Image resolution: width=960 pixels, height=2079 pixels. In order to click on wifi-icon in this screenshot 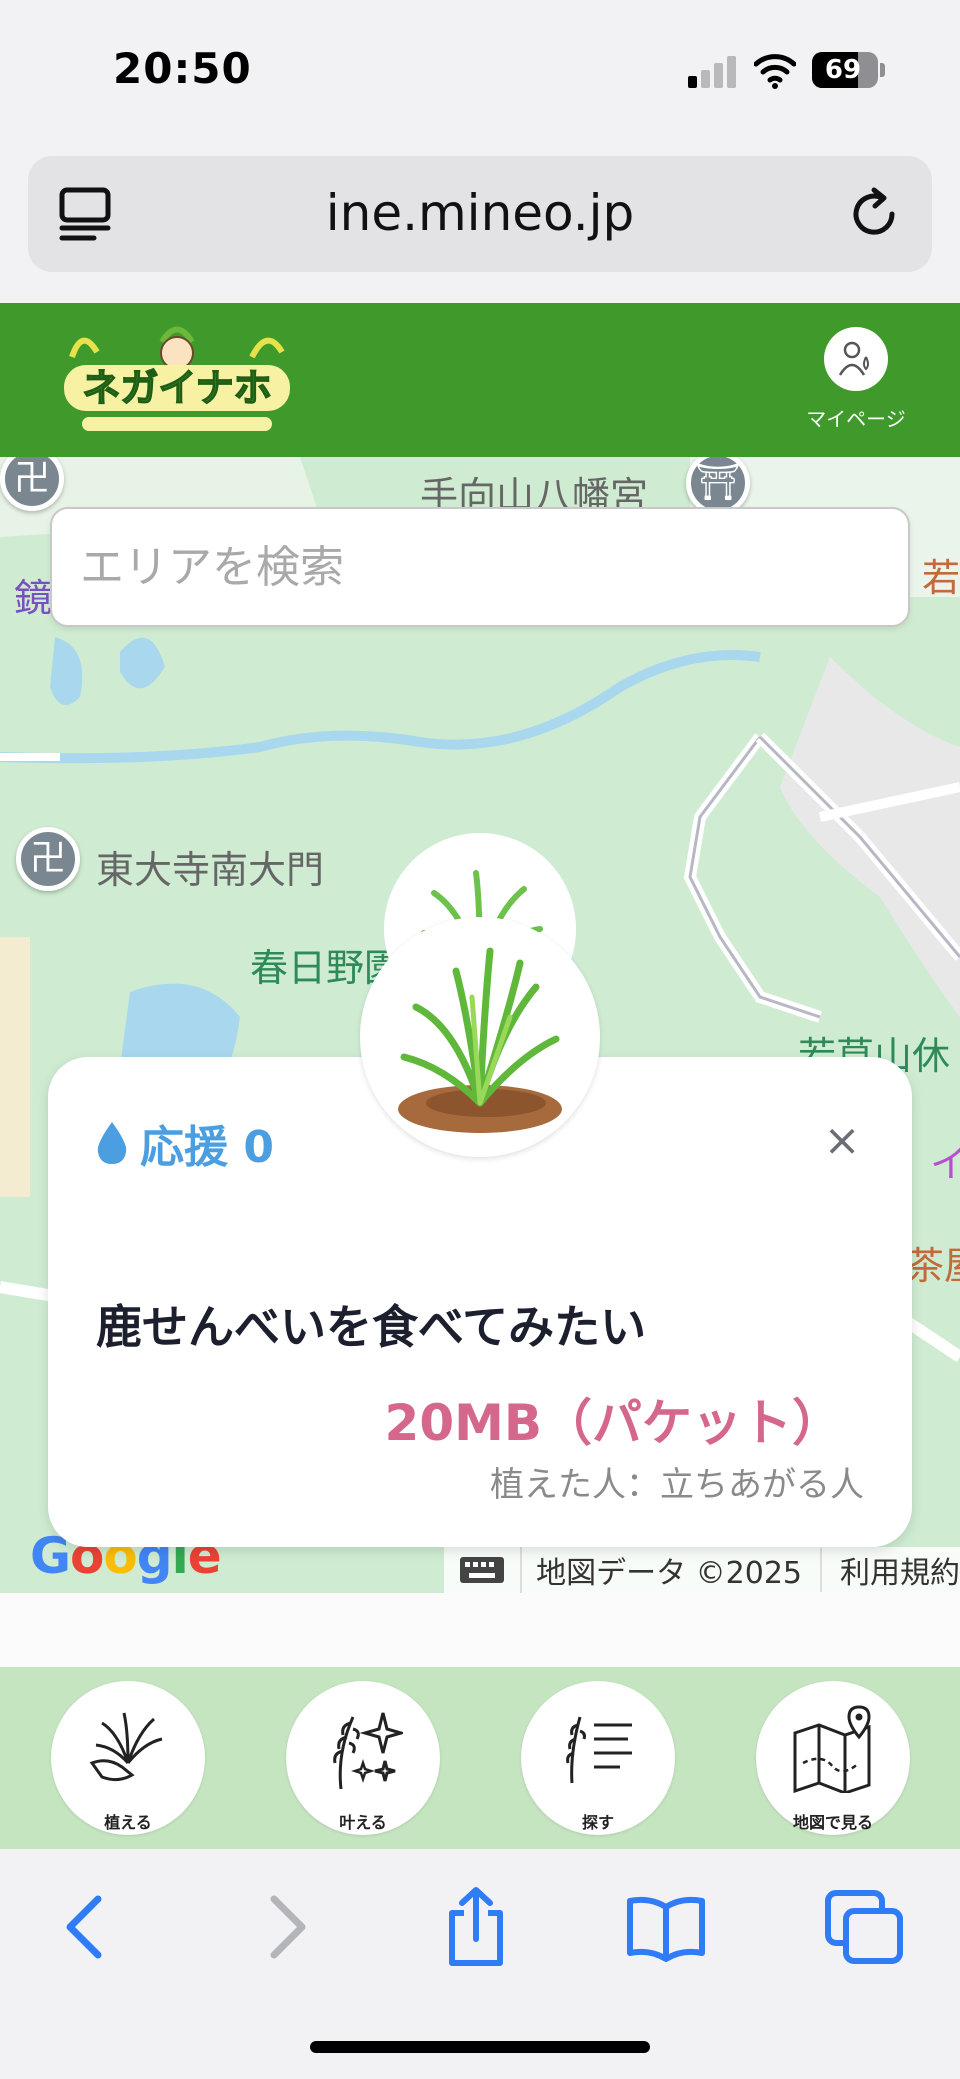, I will do `click(775, 71)`.